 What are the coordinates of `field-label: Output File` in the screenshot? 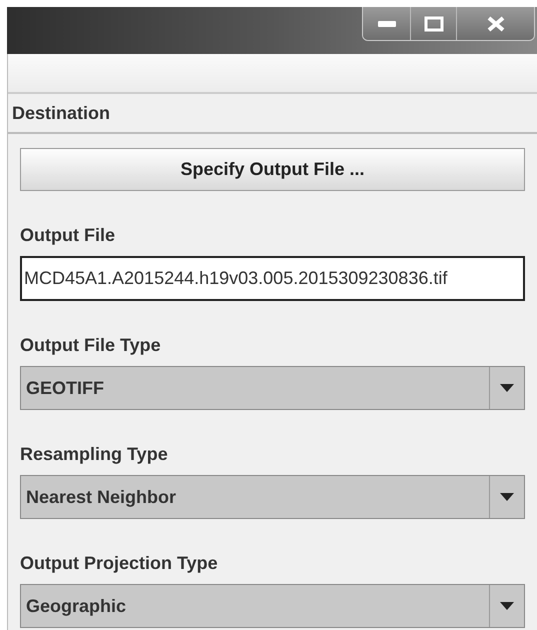 It's located at (68, 235).